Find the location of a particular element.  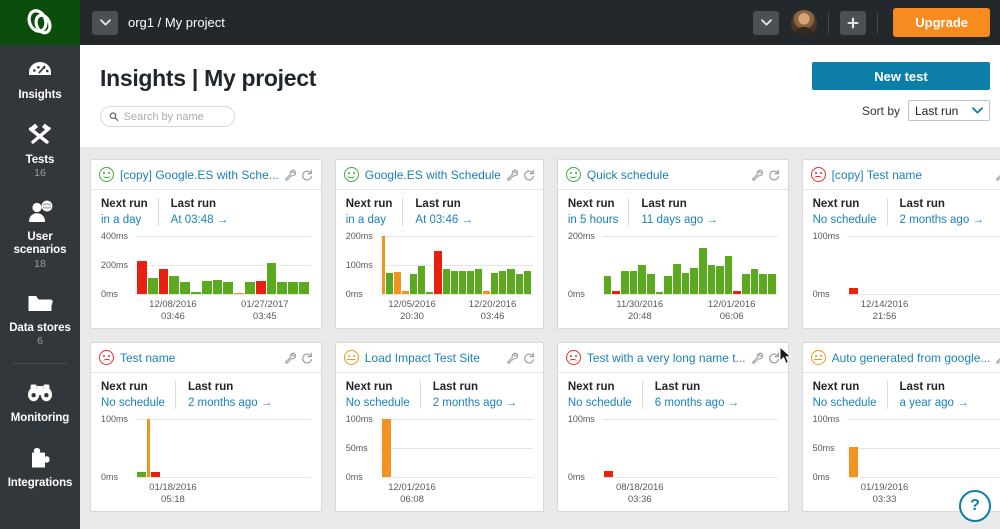

sort-select: Last run is located at coordinates (949, 110).